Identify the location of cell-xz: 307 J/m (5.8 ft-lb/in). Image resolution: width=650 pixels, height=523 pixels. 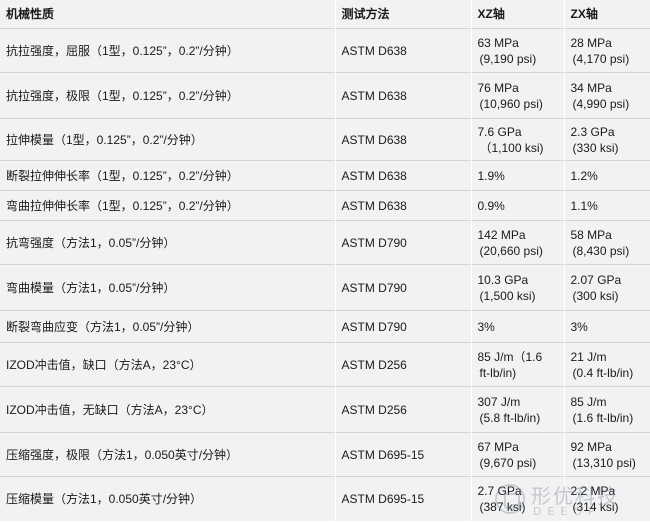
(517, 409).